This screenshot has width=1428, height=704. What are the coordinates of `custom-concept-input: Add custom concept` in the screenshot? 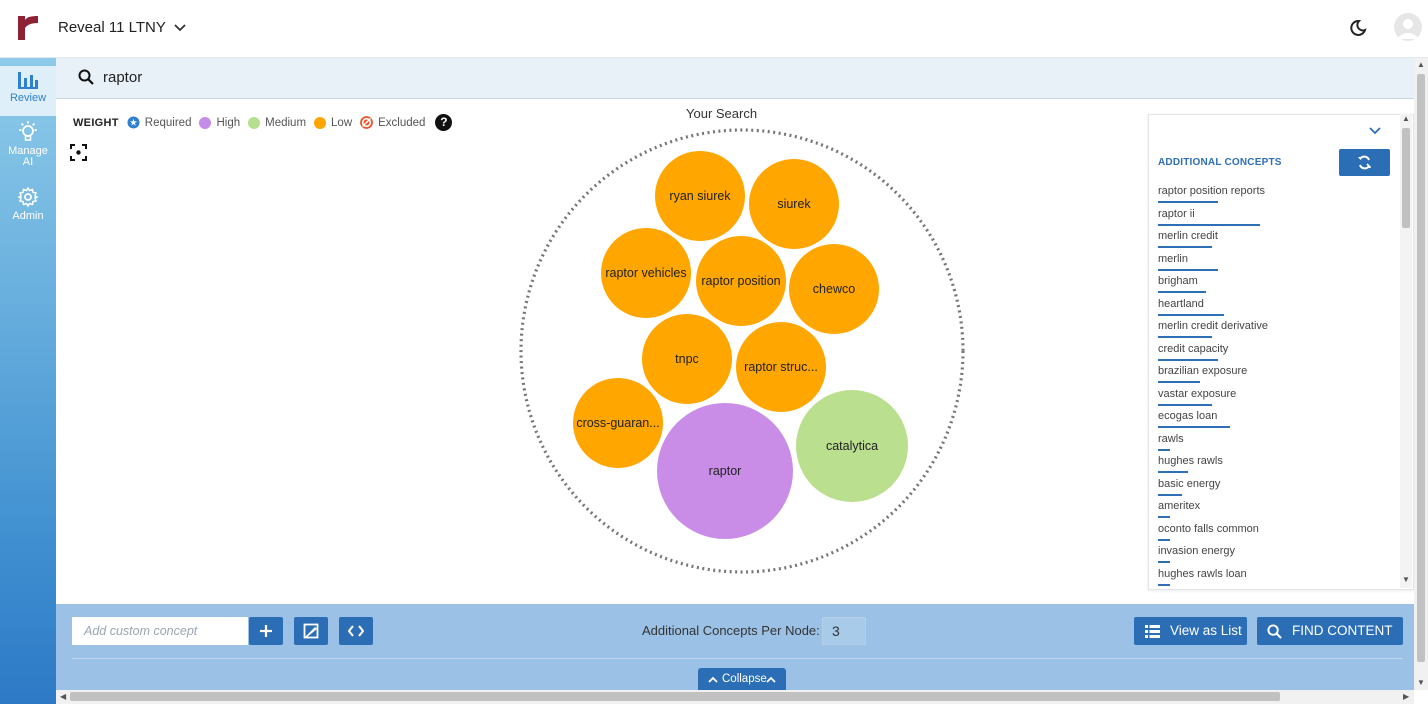 It's located at (160, 631).